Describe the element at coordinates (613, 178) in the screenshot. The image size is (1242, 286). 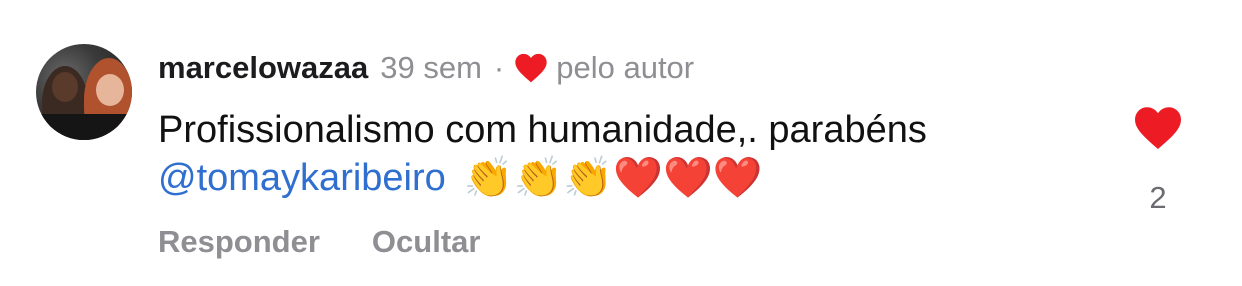
I see `comment-emojis: 👏👏👏❤️❤️❤️` at that location.